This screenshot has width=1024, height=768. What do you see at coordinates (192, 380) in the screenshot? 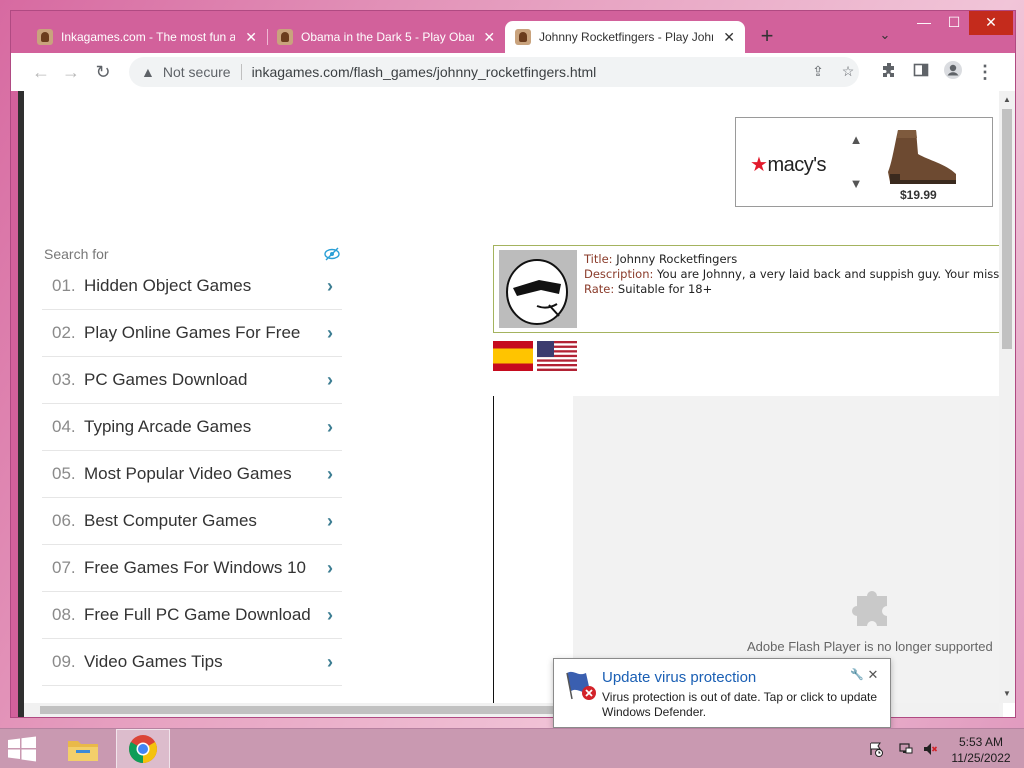
I see `list-item: 03. PC Games Download ›` at bounding box center [192, 380].